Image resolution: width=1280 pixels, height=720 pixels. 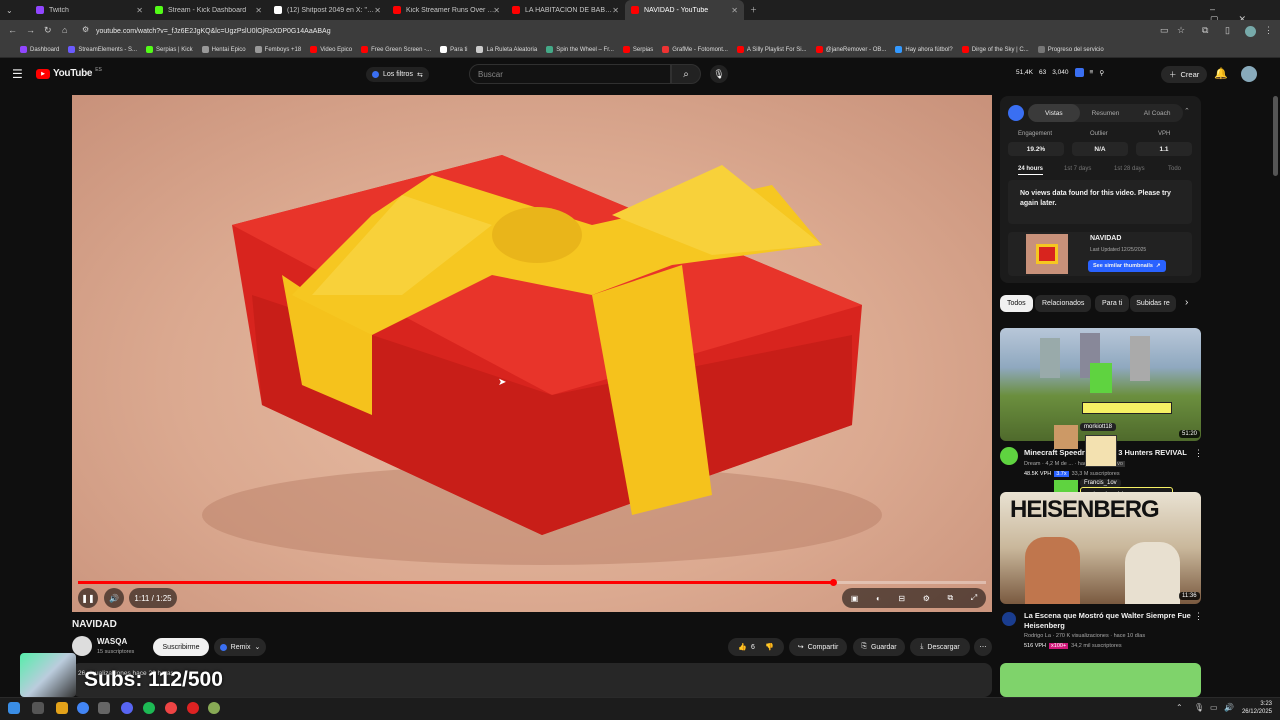 I want to click on home-icon: ⌂, so click(x=64, y=30).